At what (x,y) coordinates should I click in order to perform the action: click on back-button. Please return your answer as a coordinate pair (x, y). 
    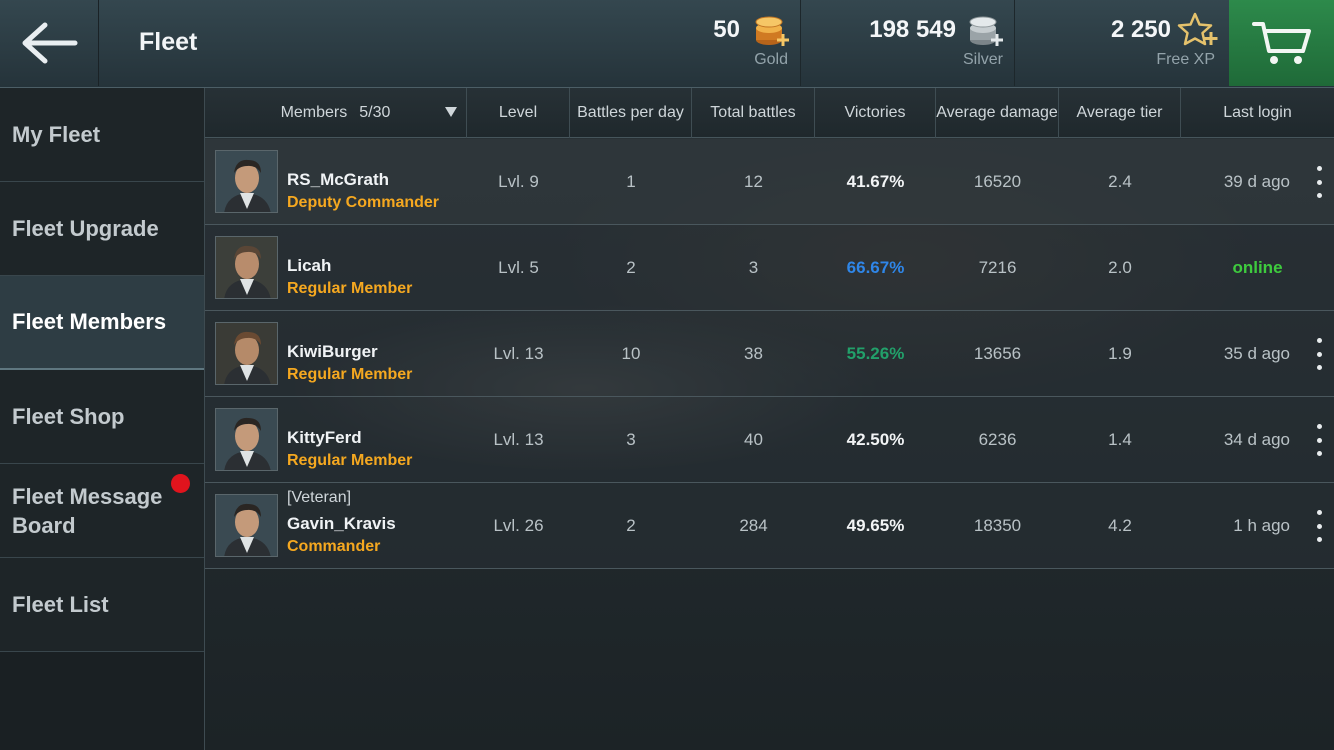
    Looking at the image, I should click on (49, 43).